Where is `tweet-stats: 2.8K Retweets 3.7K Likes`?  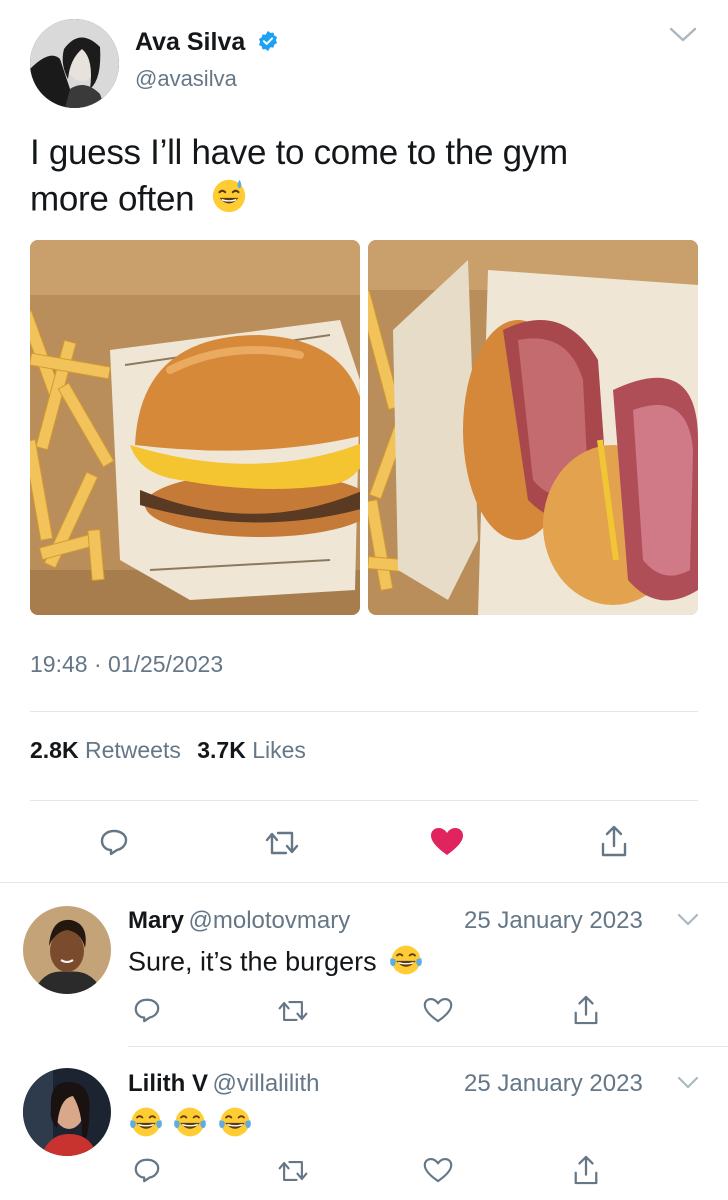 tweet-stats: 2.8K Retweets 3.7K Likes is located at coordinates (168, 750).